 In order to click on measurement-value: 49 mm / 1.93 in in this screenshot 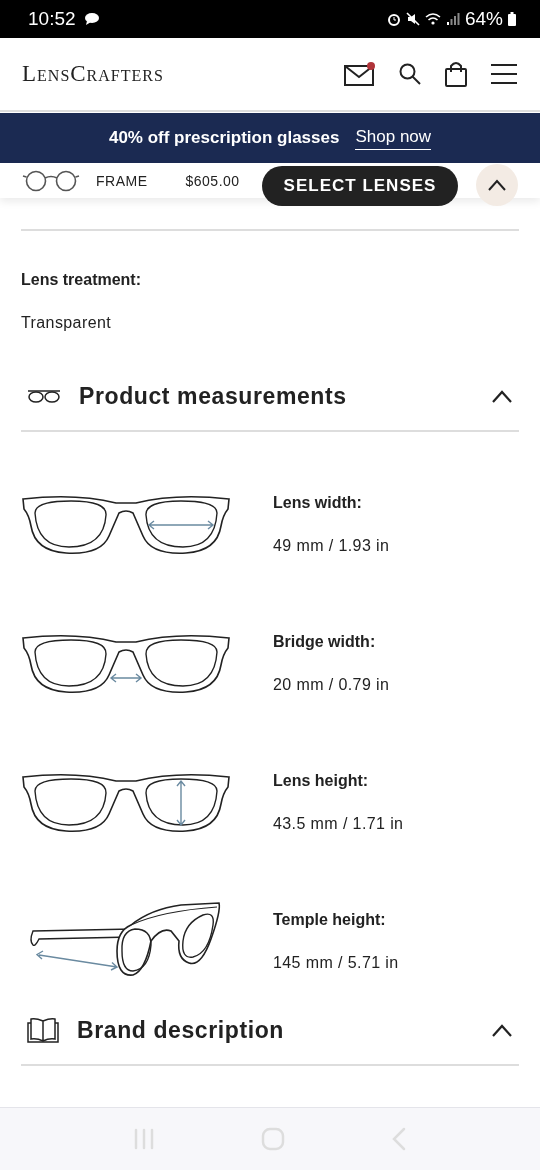, I will do `click(331, 546)`.